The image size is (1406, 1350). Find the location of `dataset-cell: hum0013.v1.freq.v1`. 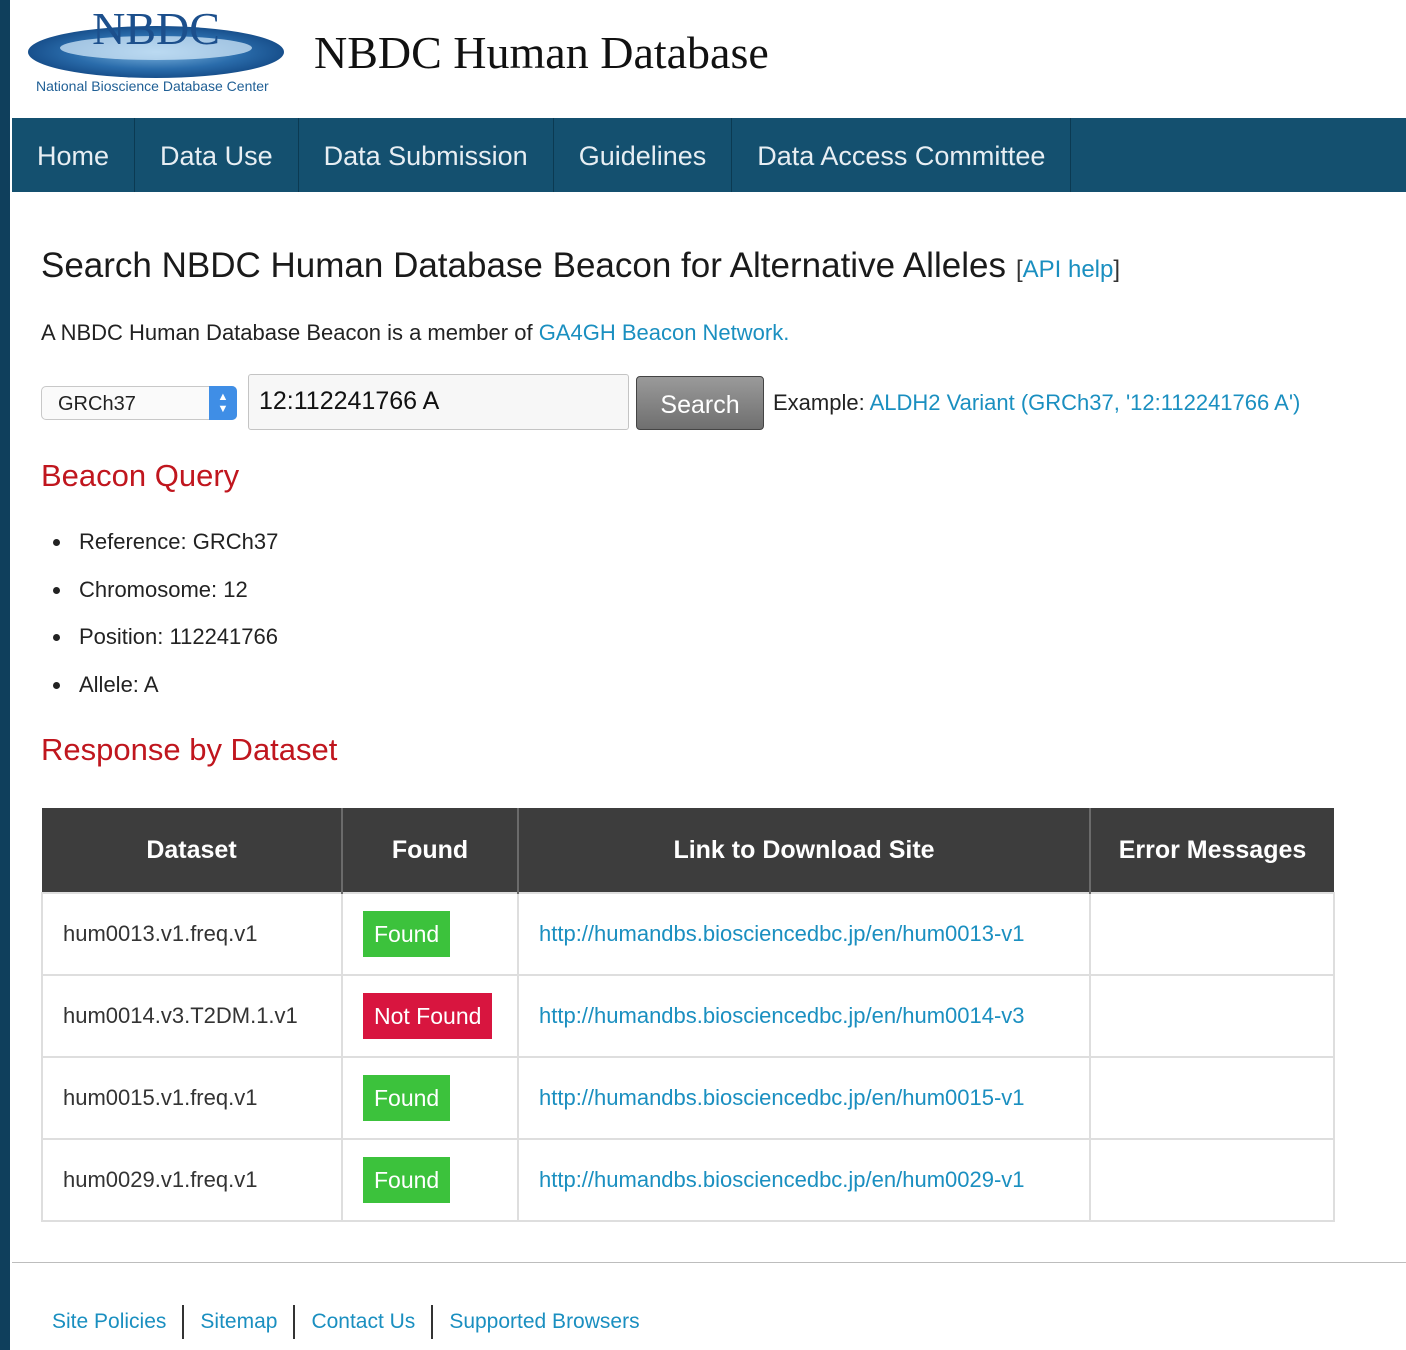

dataset-cell: hum0013.v1.freq.v1 is located at coordinates (192, 934).